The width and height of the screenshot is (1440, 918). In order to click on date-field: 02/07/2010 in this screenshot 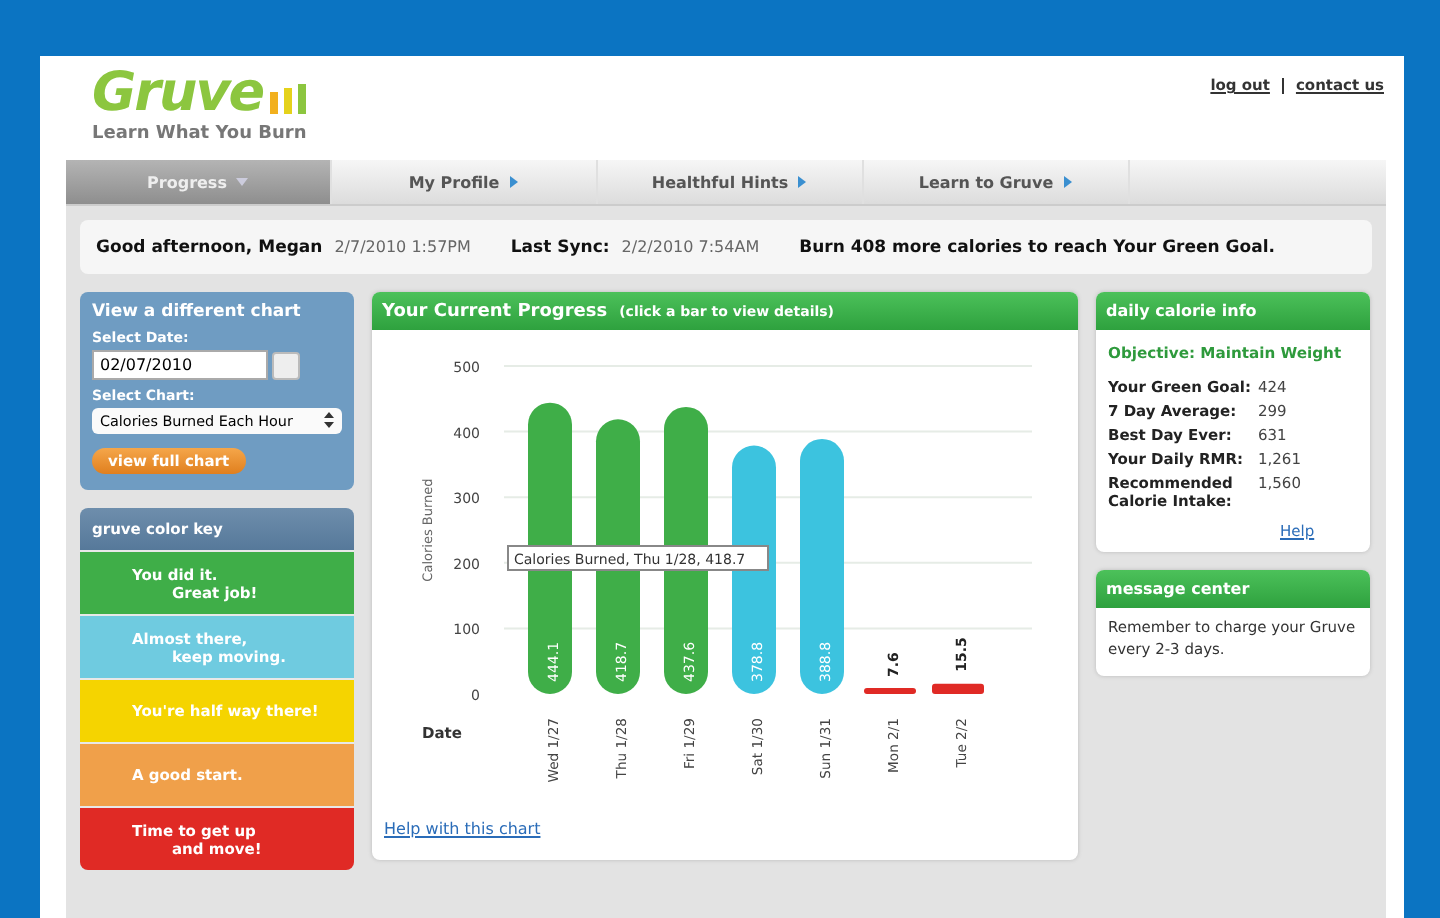, I will do `click(180, 365)`.